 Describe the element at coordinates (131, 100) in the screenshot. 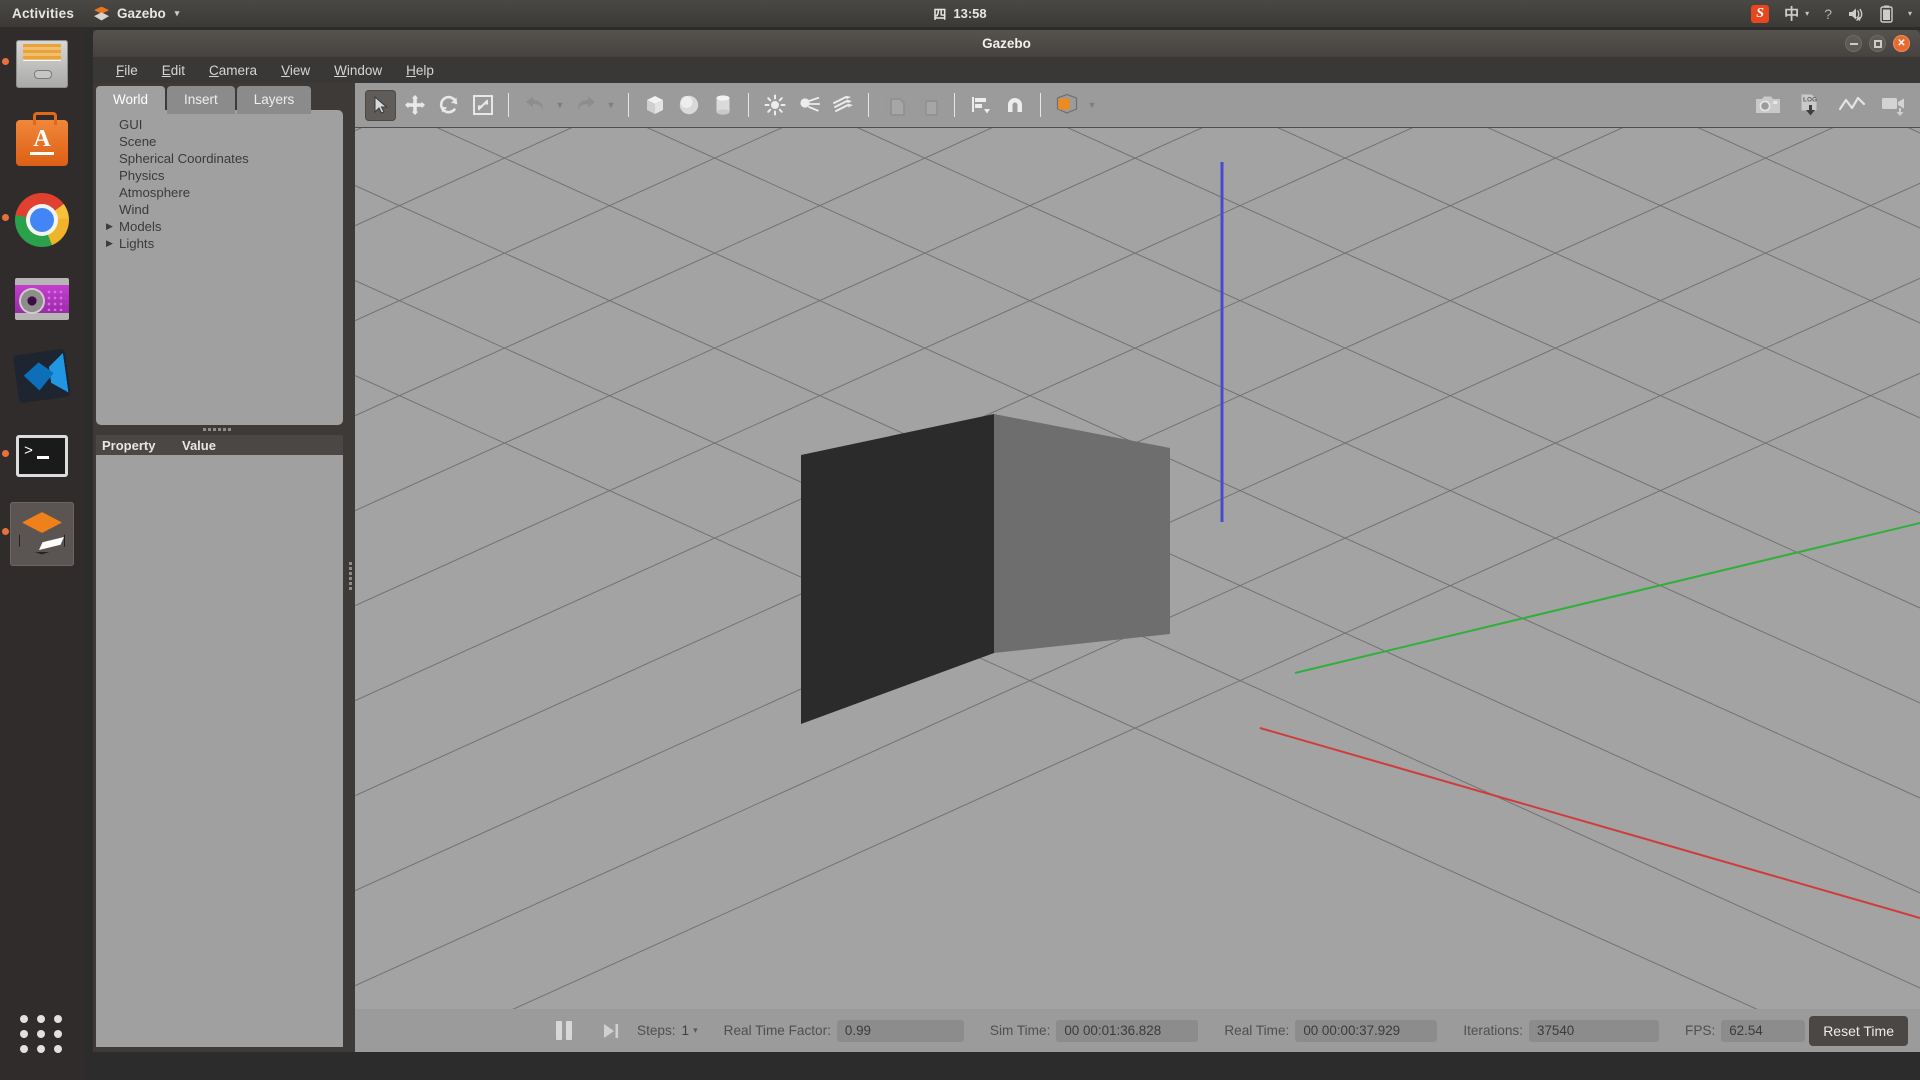

I see `tab-world: World` at that location.